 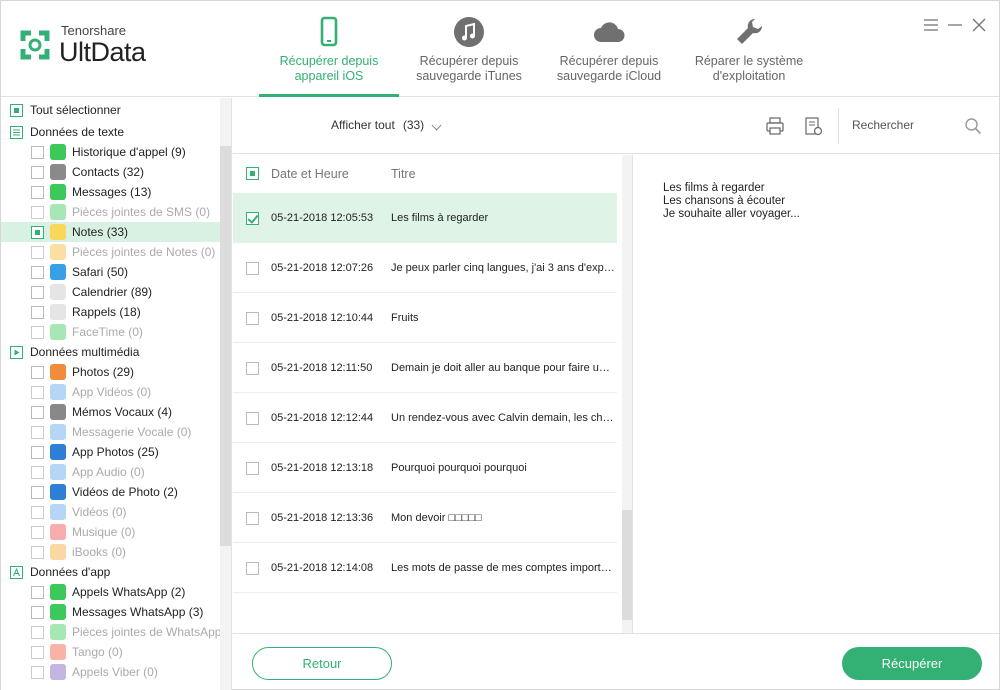 I want to click on sidebar-item-label: Photos, so click(x=91, y=372).